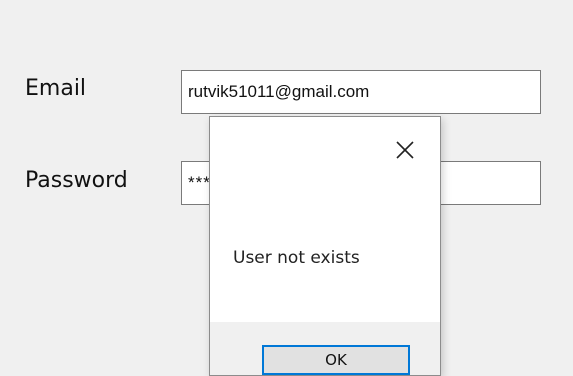  I want to click on email-input, so click(361, 92).